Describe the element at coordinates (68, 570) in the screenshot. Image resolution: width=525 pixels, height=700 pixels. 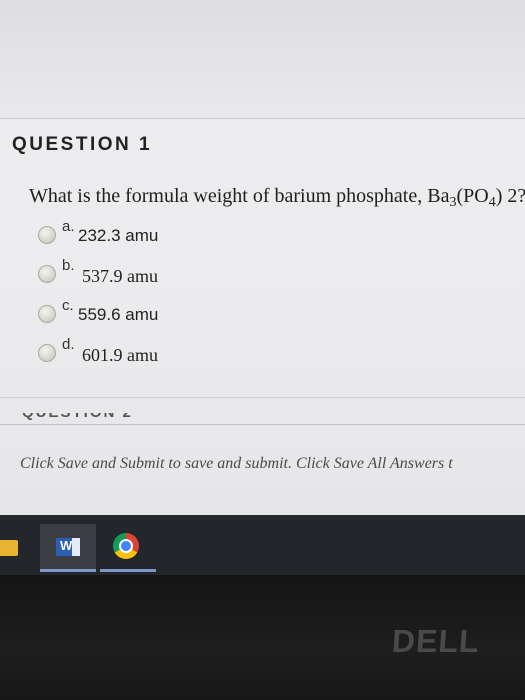
I see `word-active-indicator` at that location.